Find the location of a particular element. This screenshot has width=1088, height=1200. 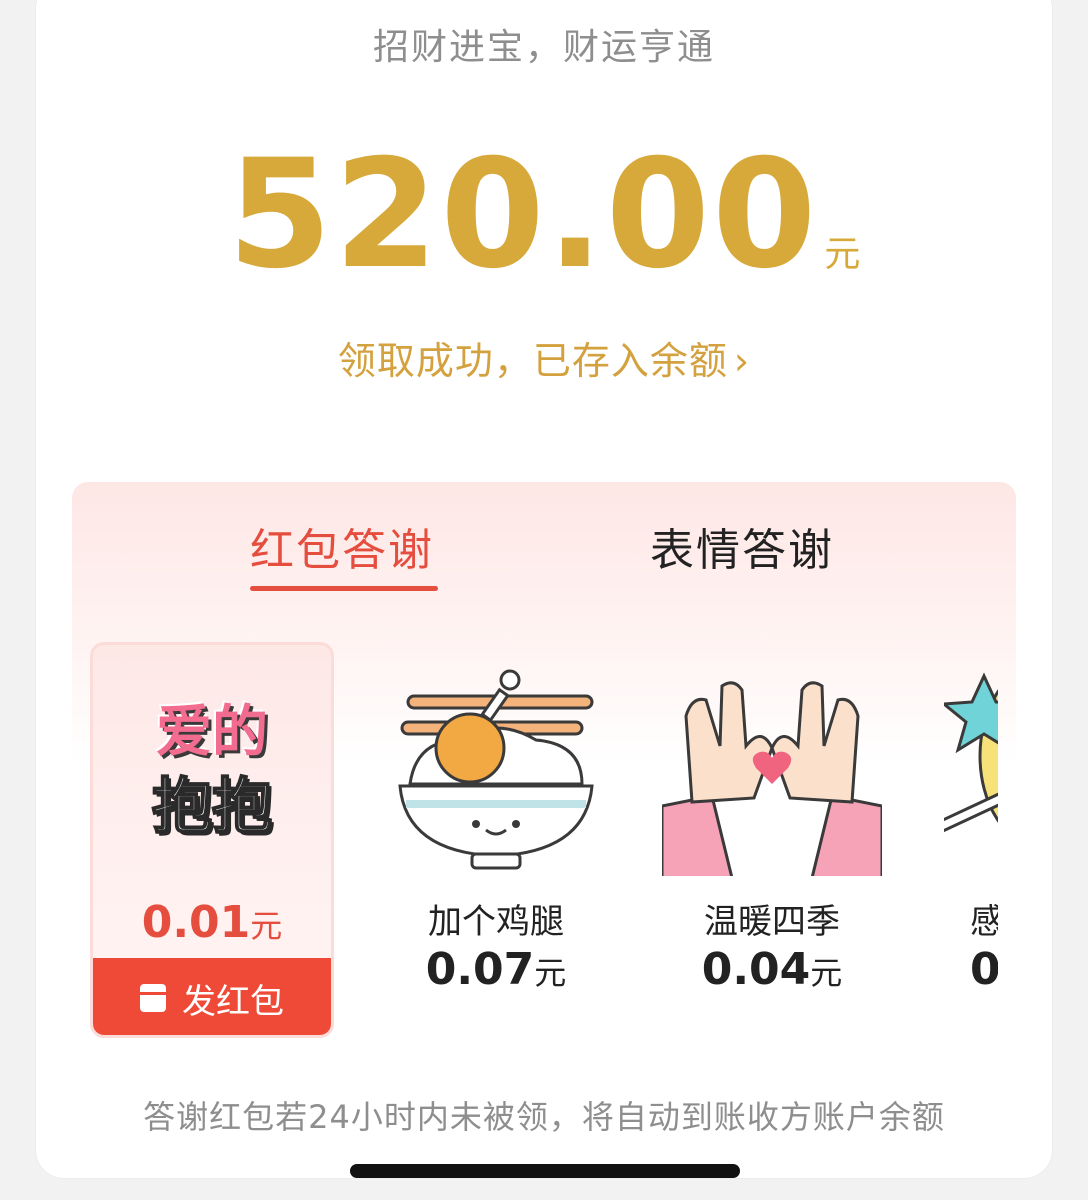

item-price: 0.01元 is located at coordinates (212, 922).